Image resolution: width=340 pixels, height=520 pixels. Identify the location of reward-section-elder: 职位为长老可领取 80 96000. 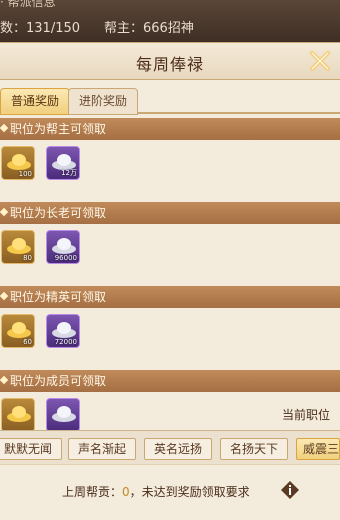
(170, 237).